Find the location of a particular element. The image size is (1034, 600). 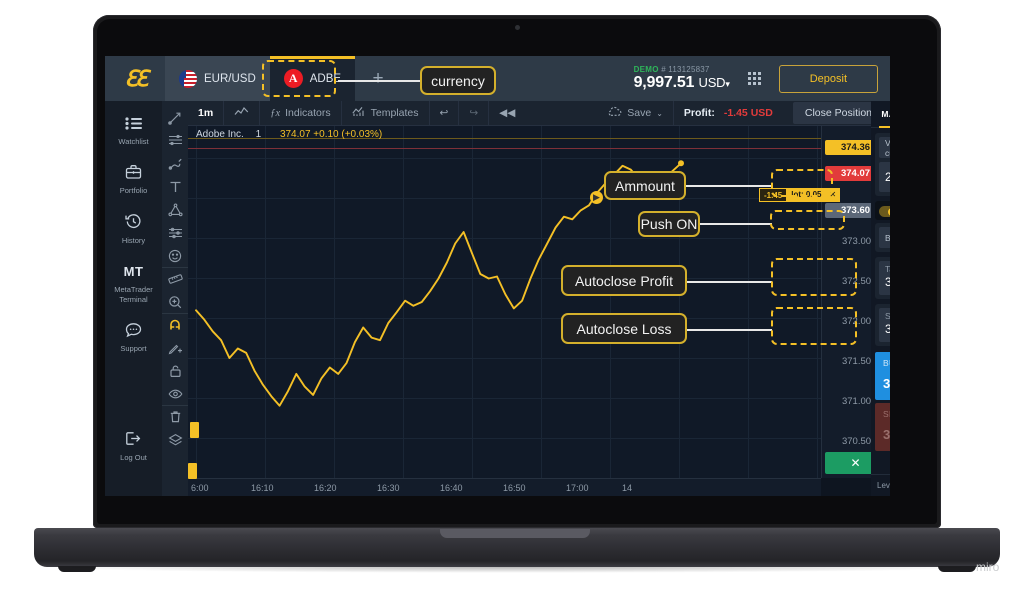

templates-button: Templates is located at coordinates (386, 113).